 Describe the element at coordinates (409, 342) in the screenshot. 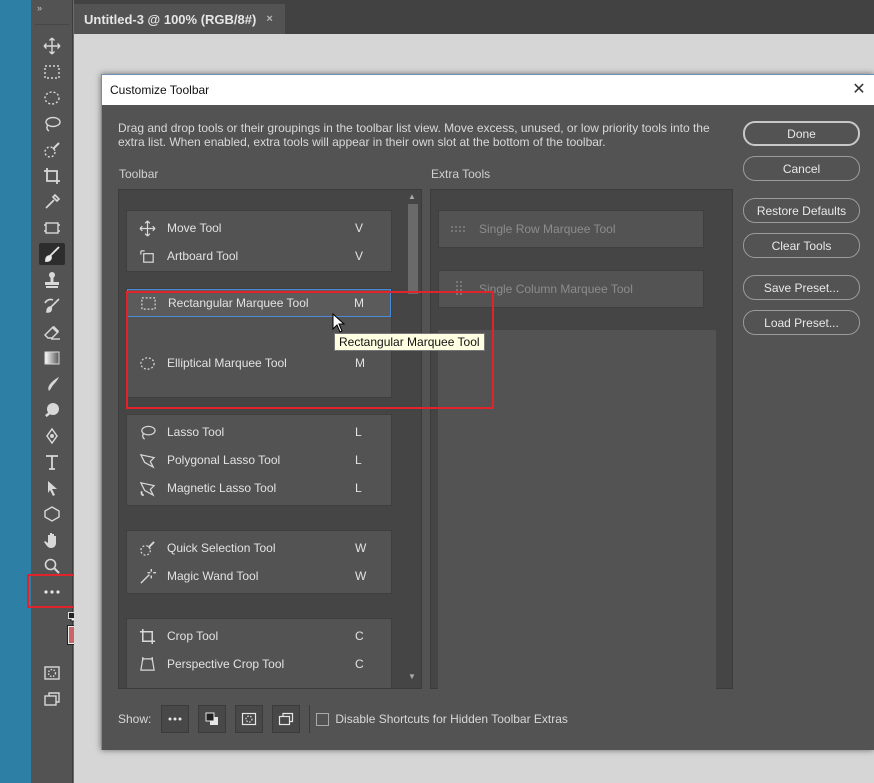

I see `tooltip: Rectangular Marquee Tool` at that location.